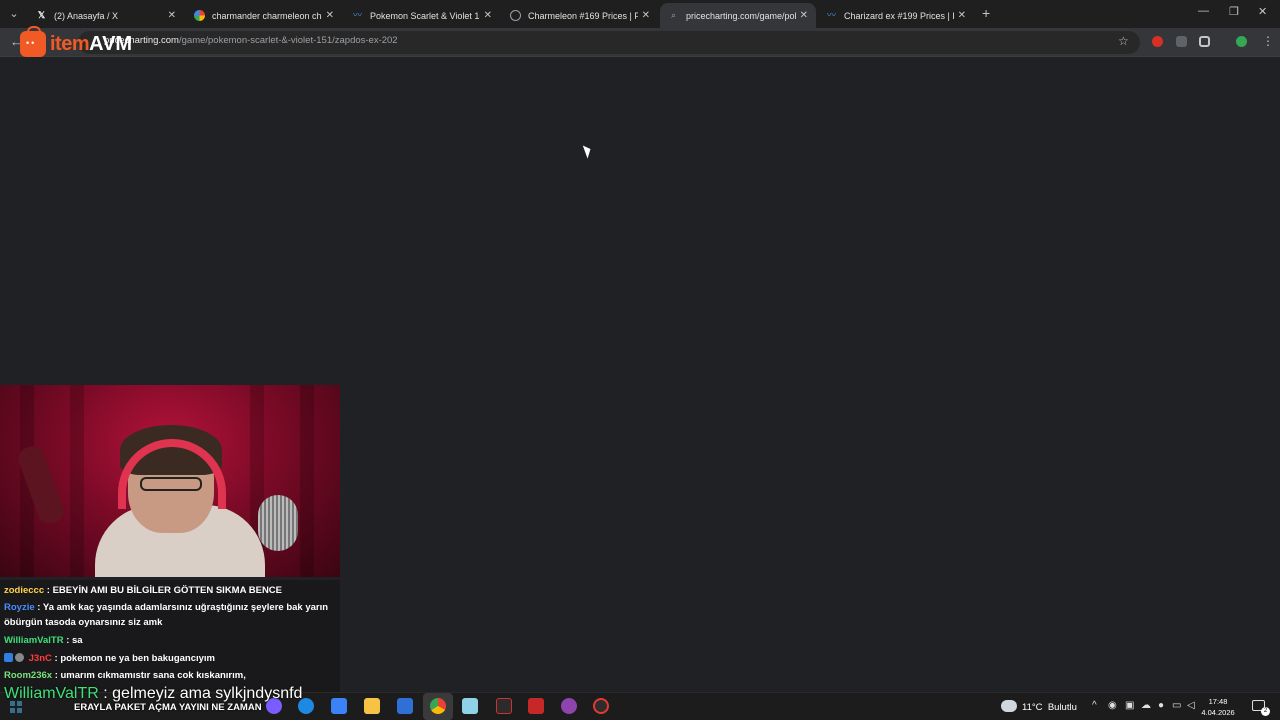 This screenshot has width=1280, height=720. I want to click on page-icon: ⌕, so click(673, 15).